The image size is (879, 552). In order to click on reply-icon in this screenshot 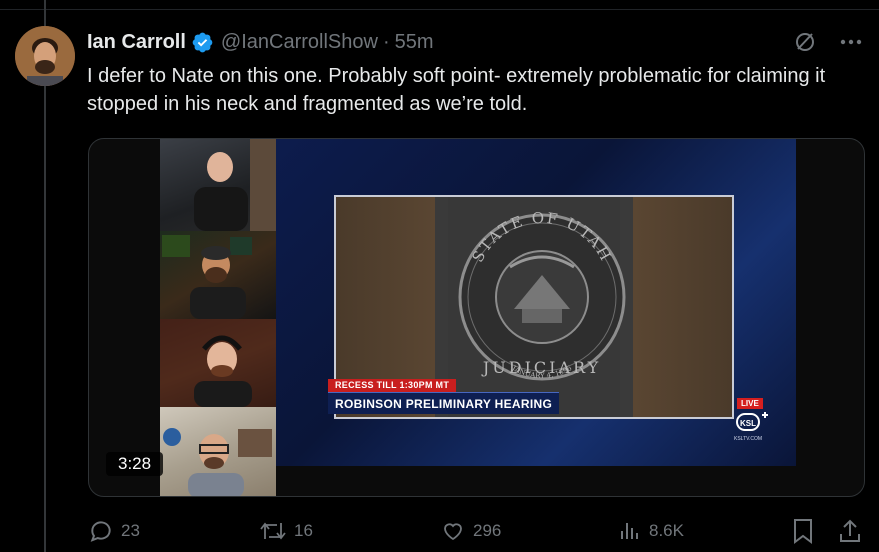, I will do `click(100, 531)`.